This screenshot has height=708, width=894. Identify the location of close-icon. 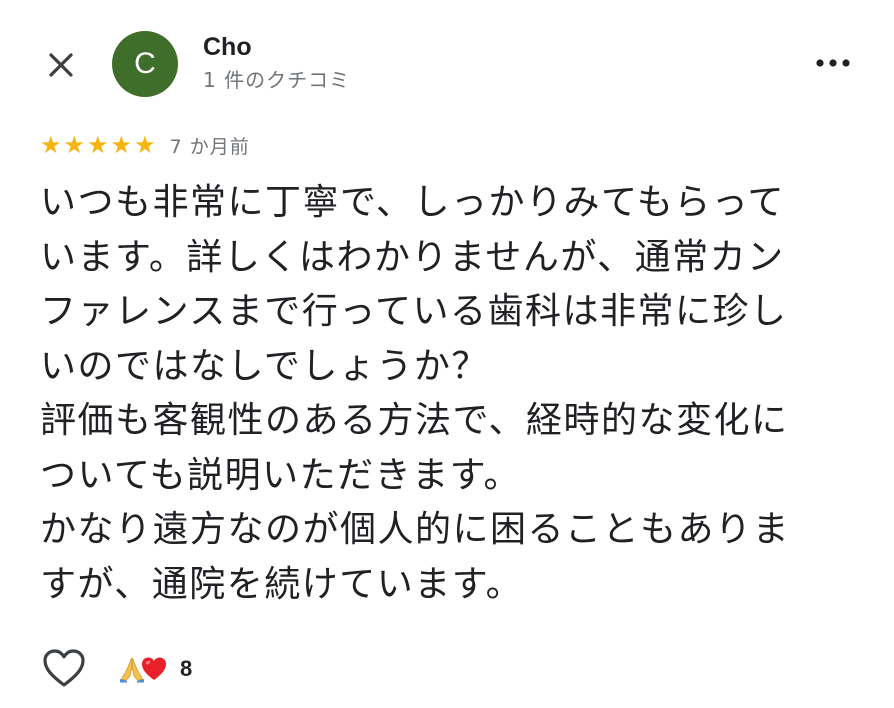
(61, 65).